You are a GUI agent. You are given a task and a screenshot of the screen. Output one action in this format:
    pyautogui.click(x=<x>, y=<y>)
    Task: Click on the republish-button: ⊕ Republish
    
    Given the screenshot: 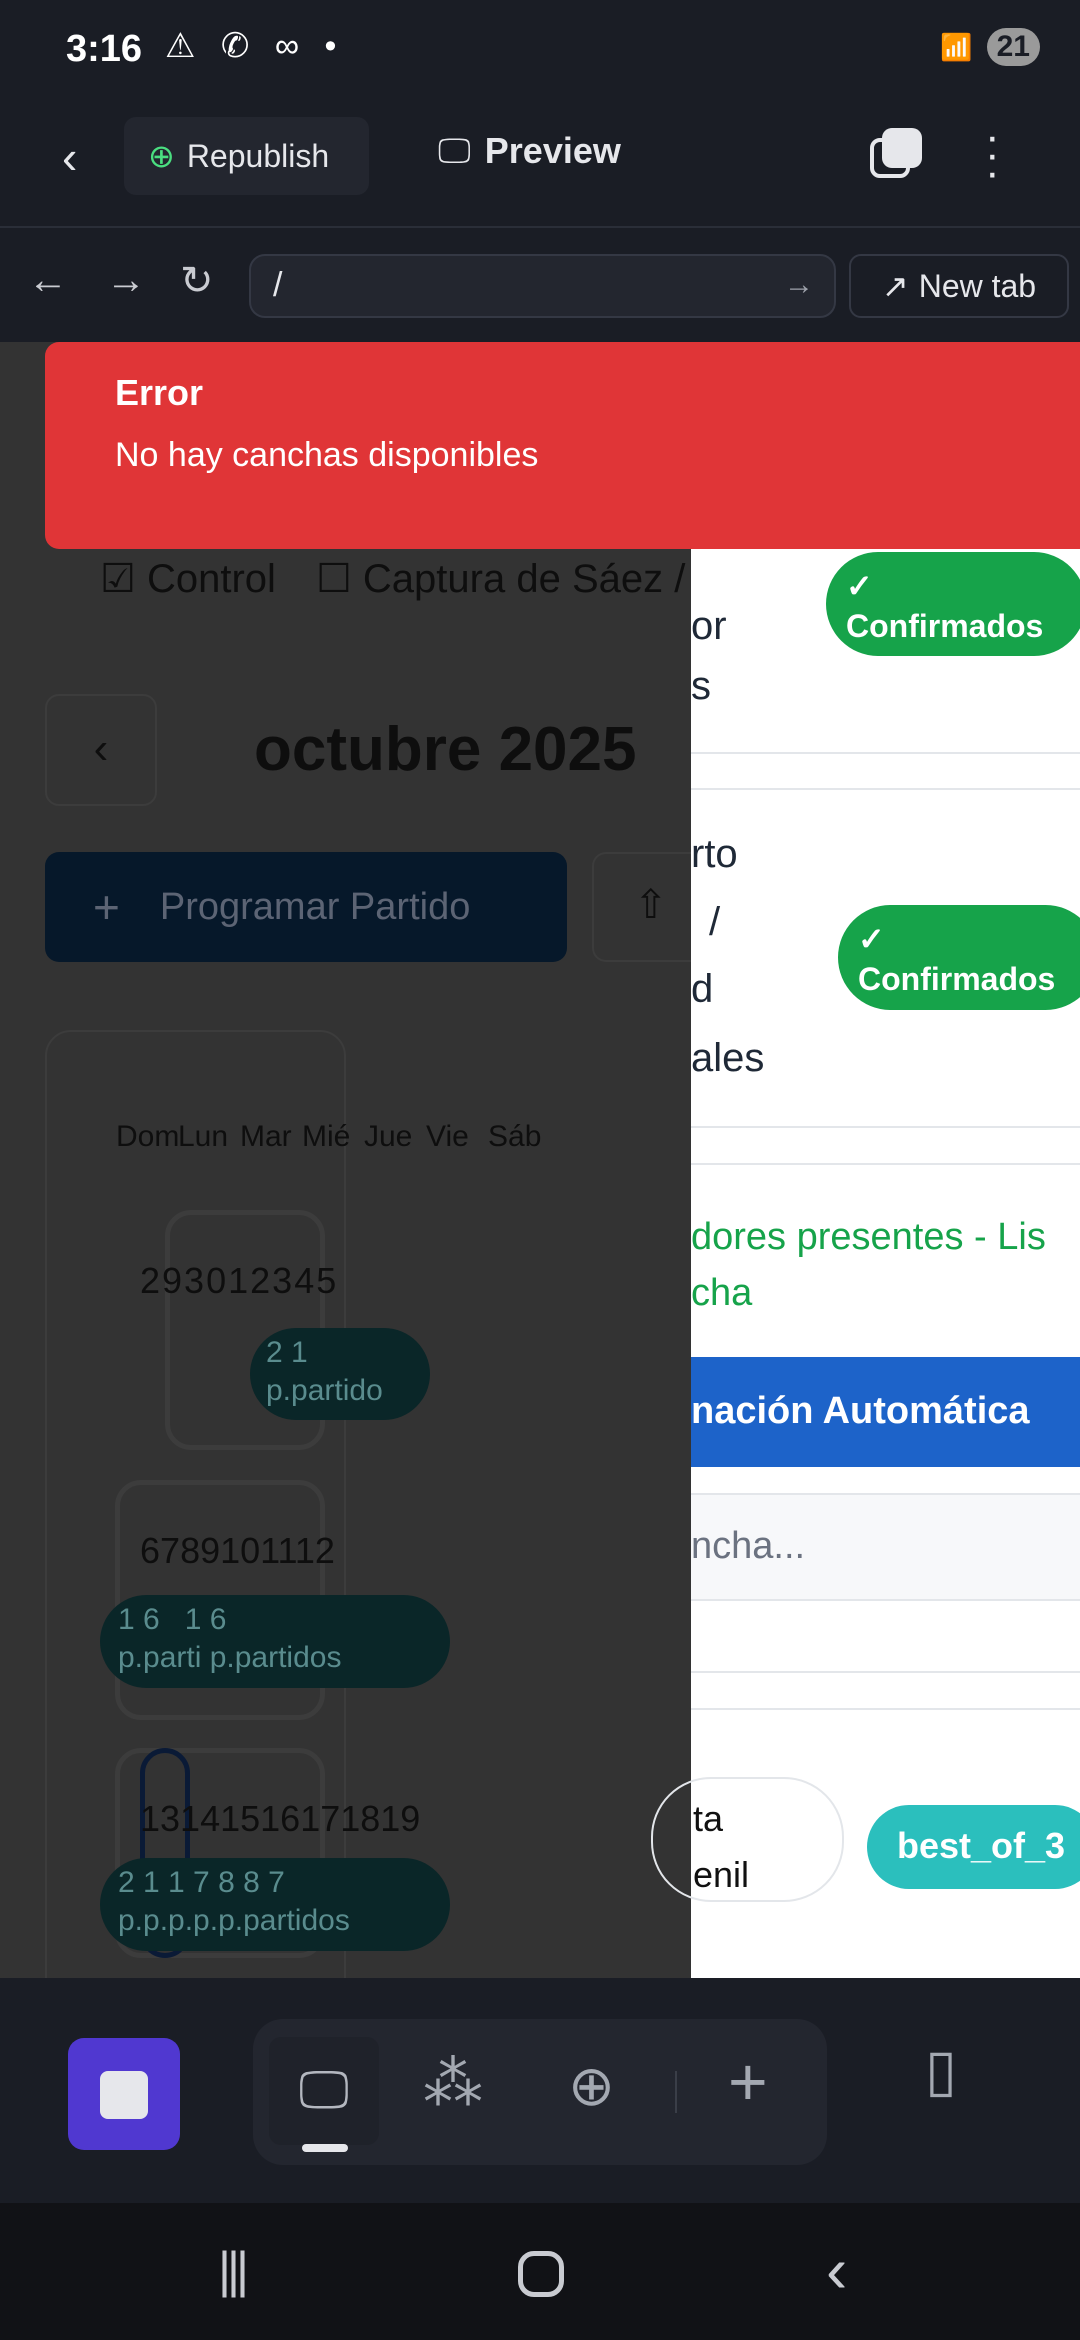 What is the action you would take?
    pyautogui.click(x=246, y=156)
    